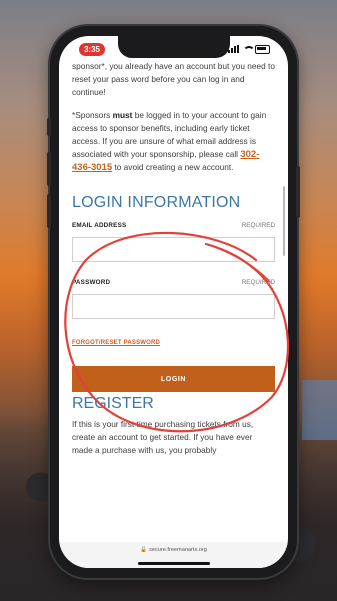 Image resolution: width=337 pixels, height=601 pixels. I want to click on url-text: secure.freemanarts.org, so click(178, 550).